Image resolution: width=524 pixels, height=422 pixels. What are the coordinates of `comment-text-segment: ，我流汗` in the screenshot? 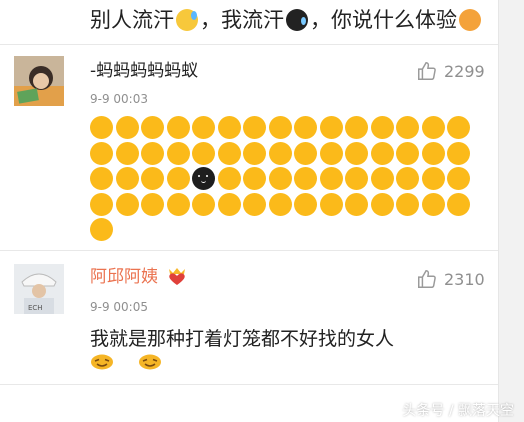 It's located at (242, 20).